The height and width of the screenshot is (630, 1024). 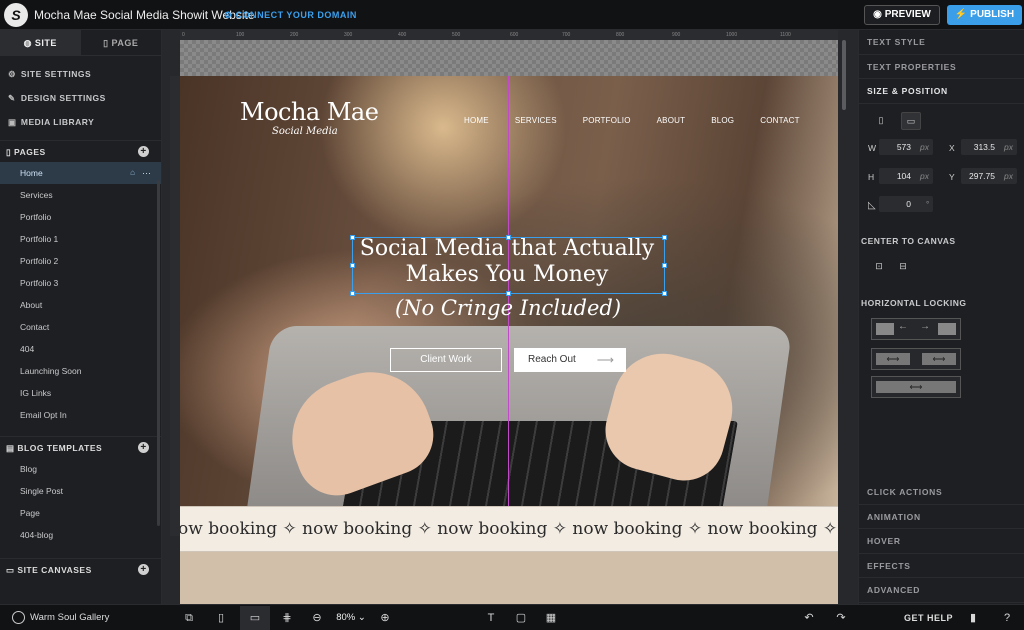 What do you see at coordinates (80, 98) in the screenshot?
I see `design-settings-item: ✎ DESIGN SETTINGS` at bounding box center [80, 98].